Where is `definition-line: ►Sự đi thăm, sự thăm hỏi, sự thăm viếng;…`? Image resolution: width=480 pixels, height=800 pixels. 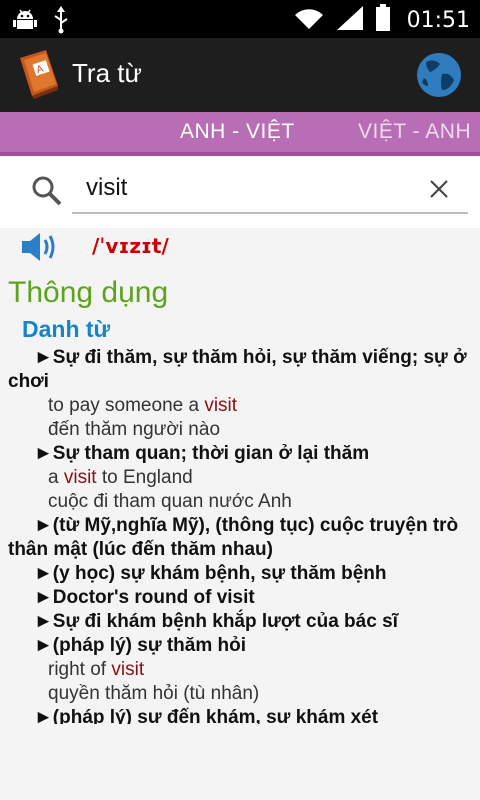 definition-line: ►Sự đi thăm, sự thăm hỏi, sự thăm viếng;… is located at coordinates (250, 357).